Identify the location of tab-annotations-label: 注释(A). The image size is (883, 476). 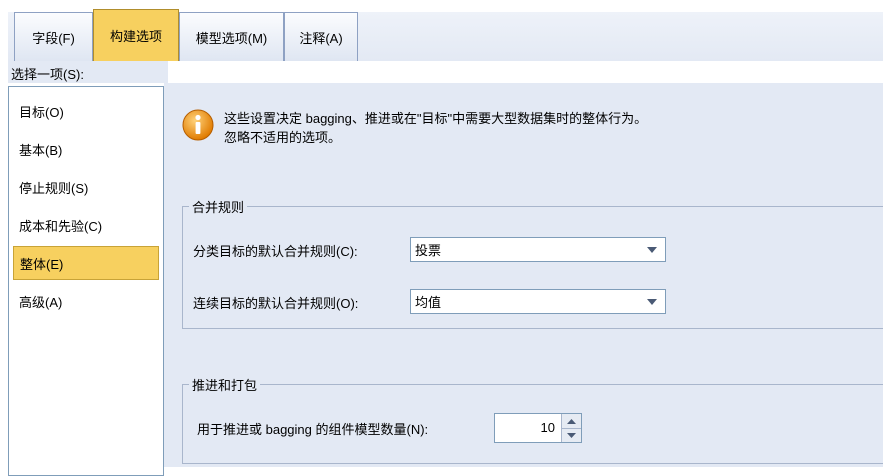
(321, 38).